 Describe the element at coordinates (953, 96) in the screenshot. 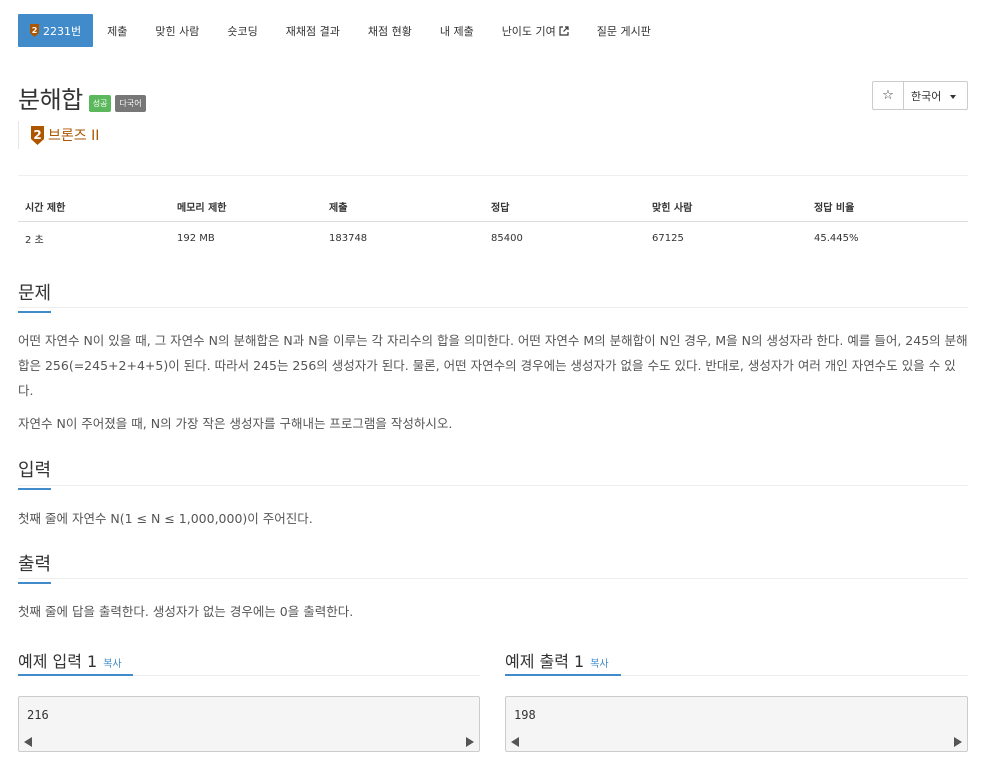

I see `caret-down-icon` at that location.